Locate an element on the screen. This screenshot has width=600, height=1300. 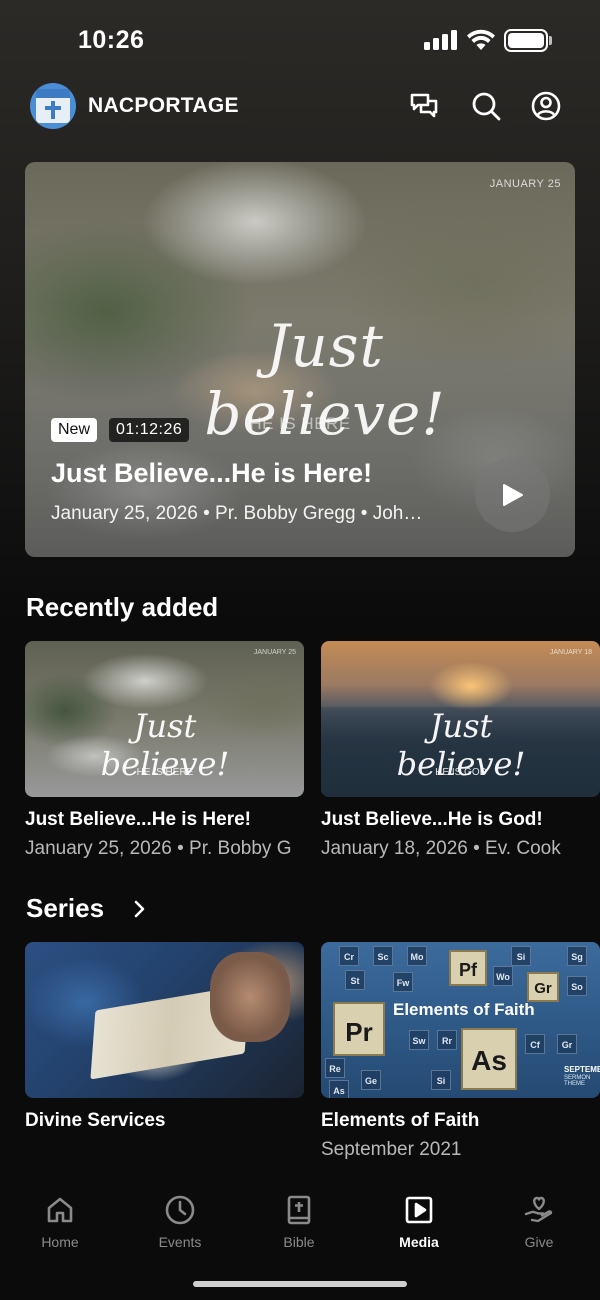
series-title: Elements of Faith is located at coordinates (400, 1120).